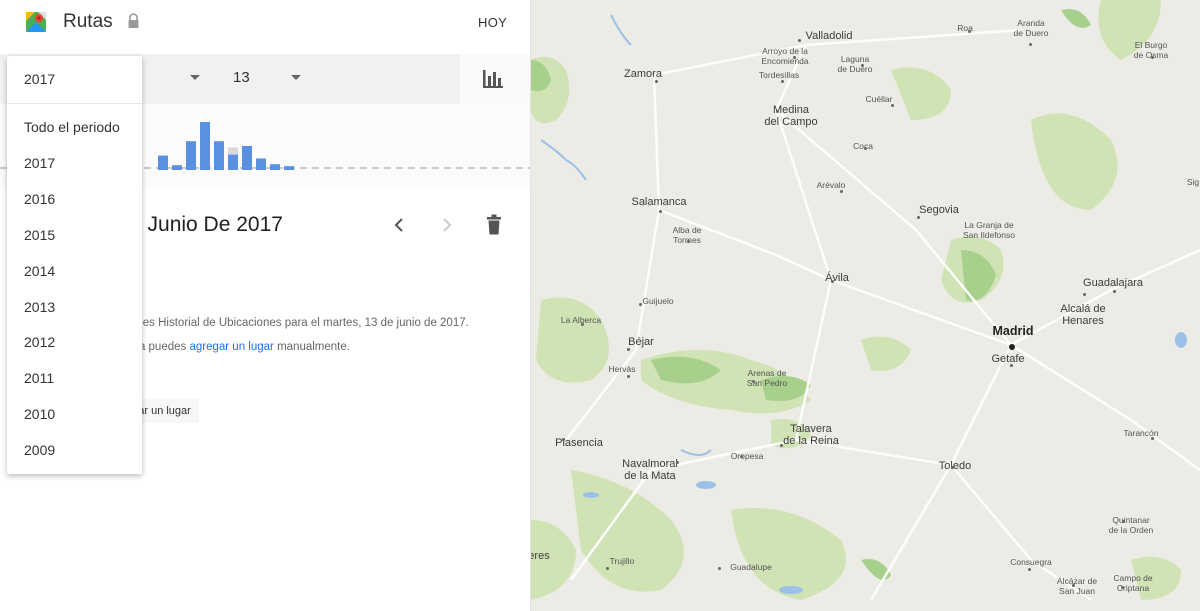  What do you see at coordinates (863, 146) in the screenshot?
I see `map-city-label: Coca` at bounding box center [863, 146].